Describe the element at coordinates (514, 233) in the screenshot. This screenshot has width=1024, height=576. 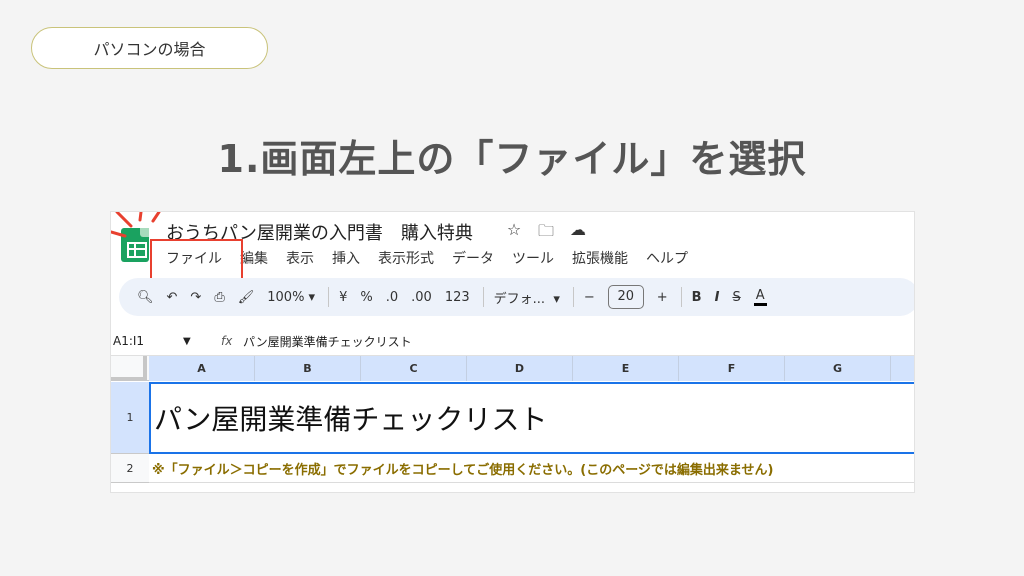
I see `star-icon: ☆` at that location.